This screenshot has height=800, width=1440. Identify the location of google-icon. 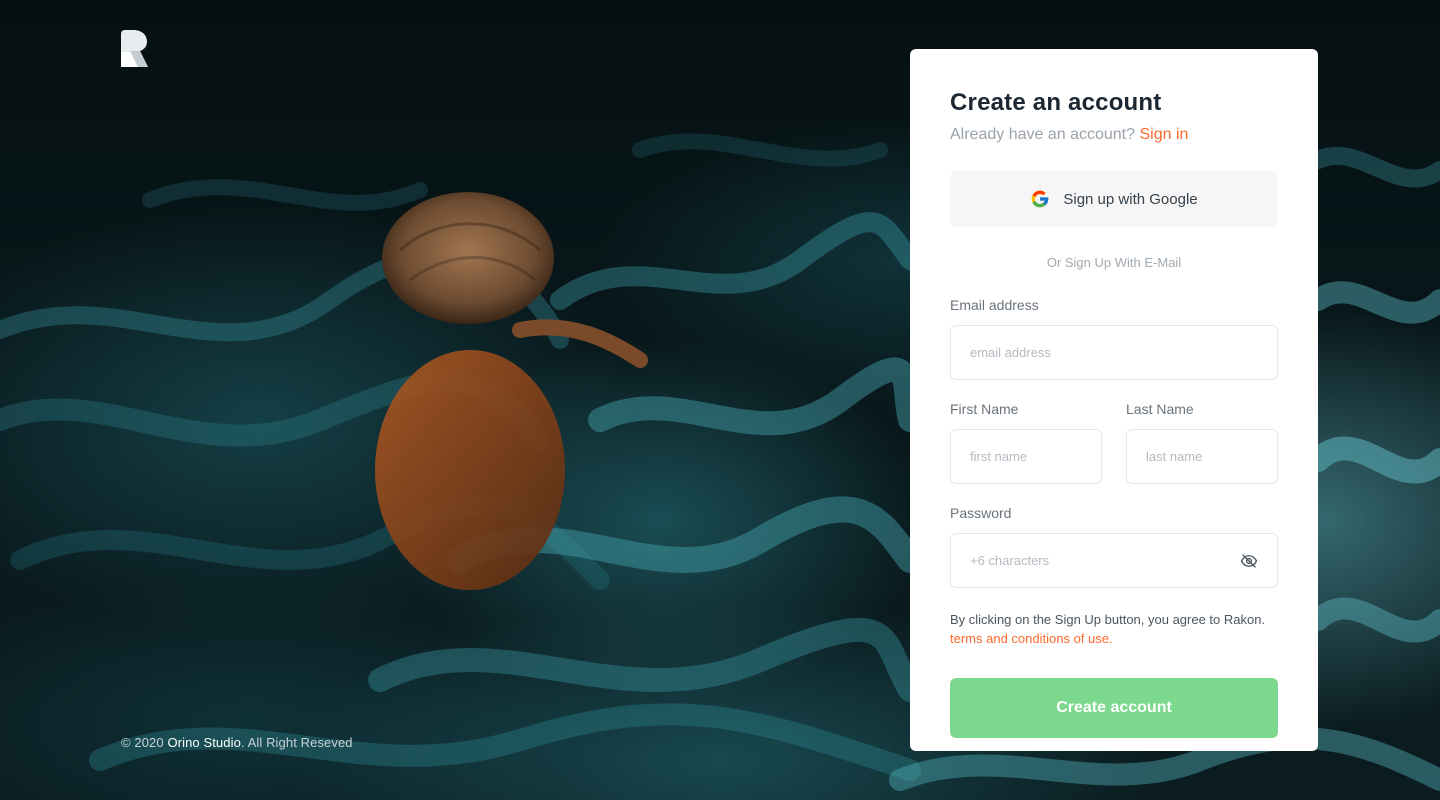
(1040, 199).